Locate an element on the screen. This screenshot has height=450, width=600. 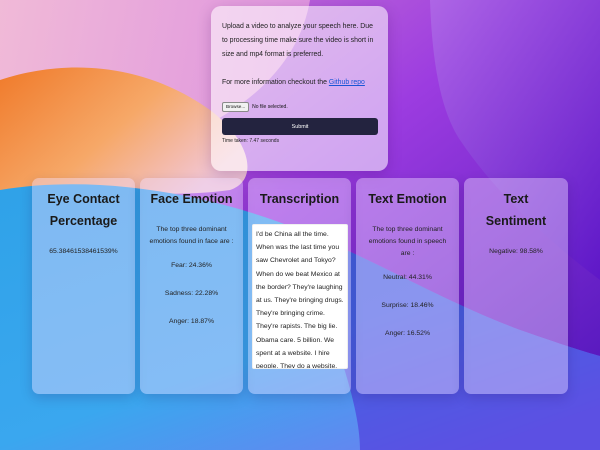
file-status: No file selected. is located at coordinates (270, 107).